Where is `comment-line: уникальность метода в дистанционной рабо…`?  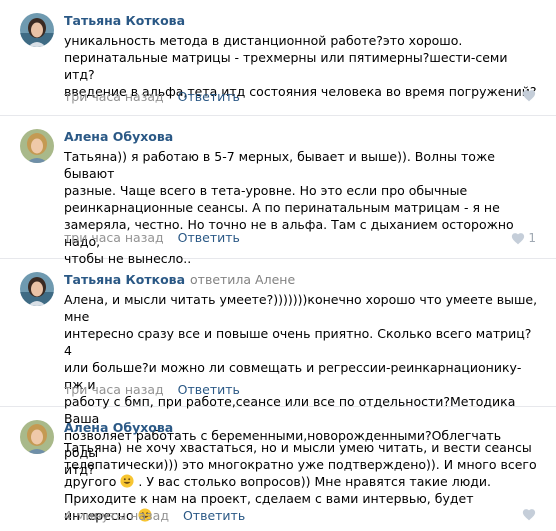
comment-line: уникальность метода в дистанционной рабо… is located at coordinates (263, 40).